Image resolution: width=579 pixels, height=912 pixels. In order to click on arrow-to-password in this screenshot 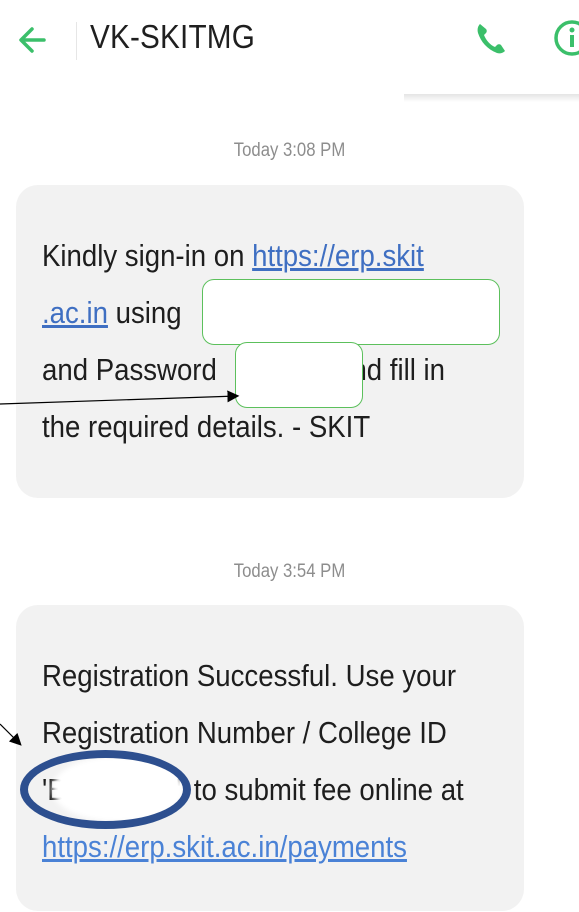, I will do `click(120, 397)`.